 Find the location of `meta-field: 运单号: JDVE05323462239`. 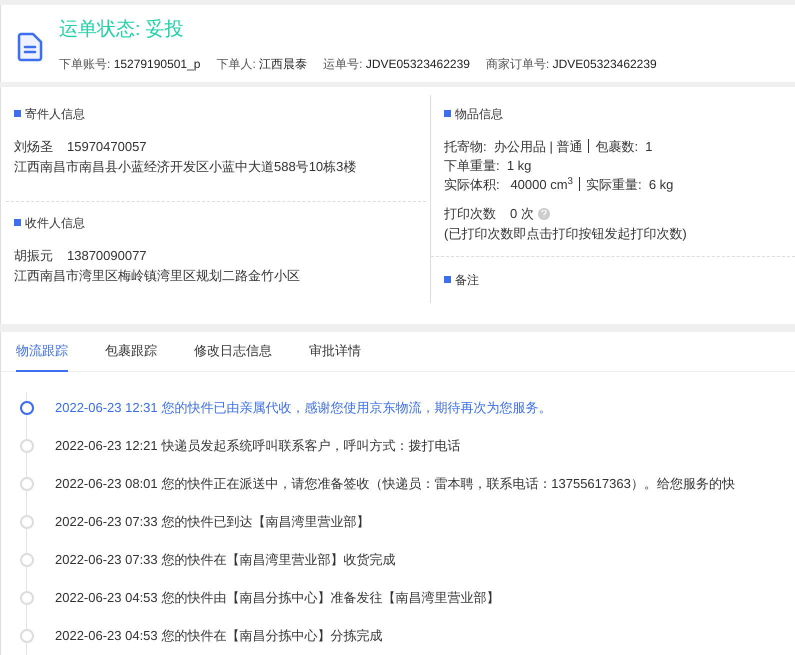

meta-field: 运单号: JDVE05323462239 is located at coordinates (396, 64).